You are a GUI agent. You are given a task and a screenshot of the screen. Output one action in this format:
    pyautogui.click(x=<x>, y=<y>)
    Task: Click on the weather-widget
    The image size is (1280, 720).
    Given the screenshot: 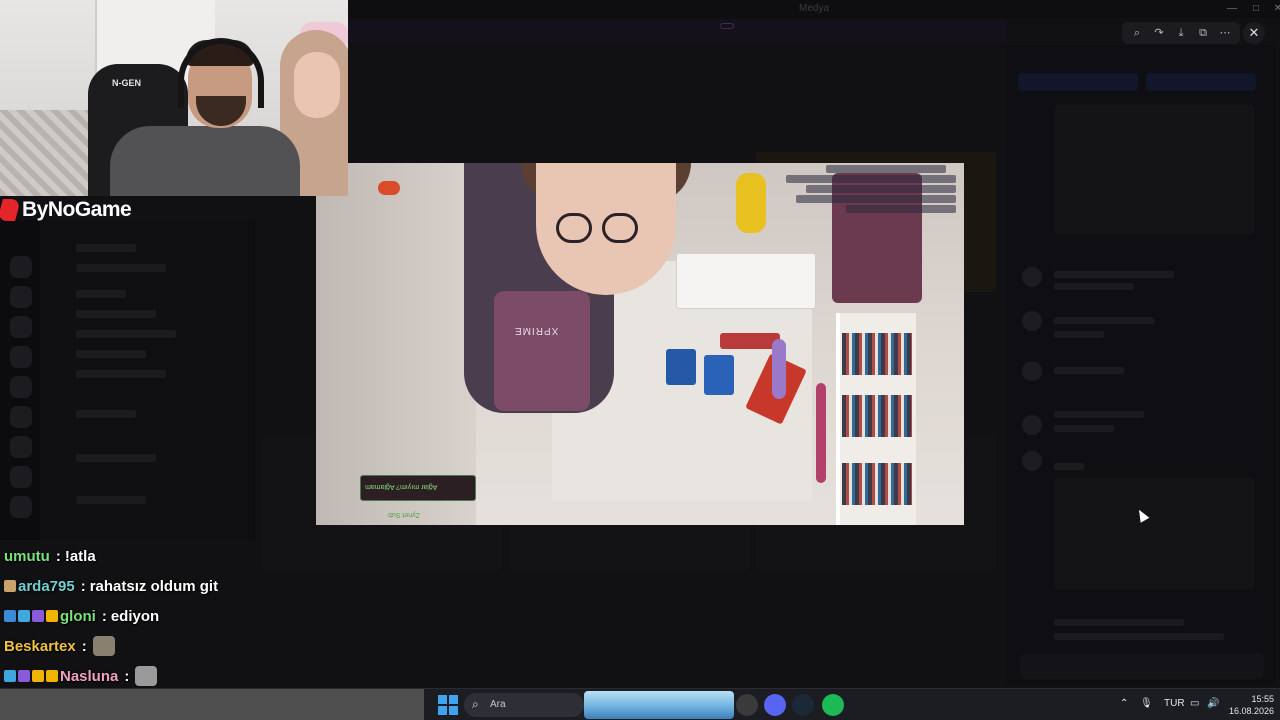 What is the action you would take?
    pyautogui.click(x=212, y=704)
    